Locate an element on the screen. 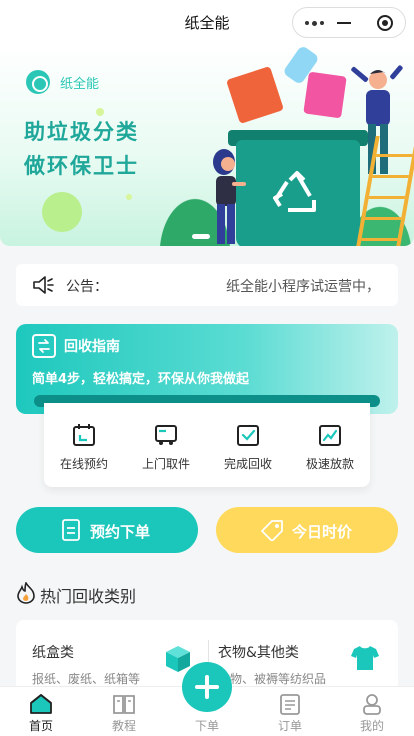 The image size is (414, 736). tab-label: 教程 is located at coordinates (123, 726).